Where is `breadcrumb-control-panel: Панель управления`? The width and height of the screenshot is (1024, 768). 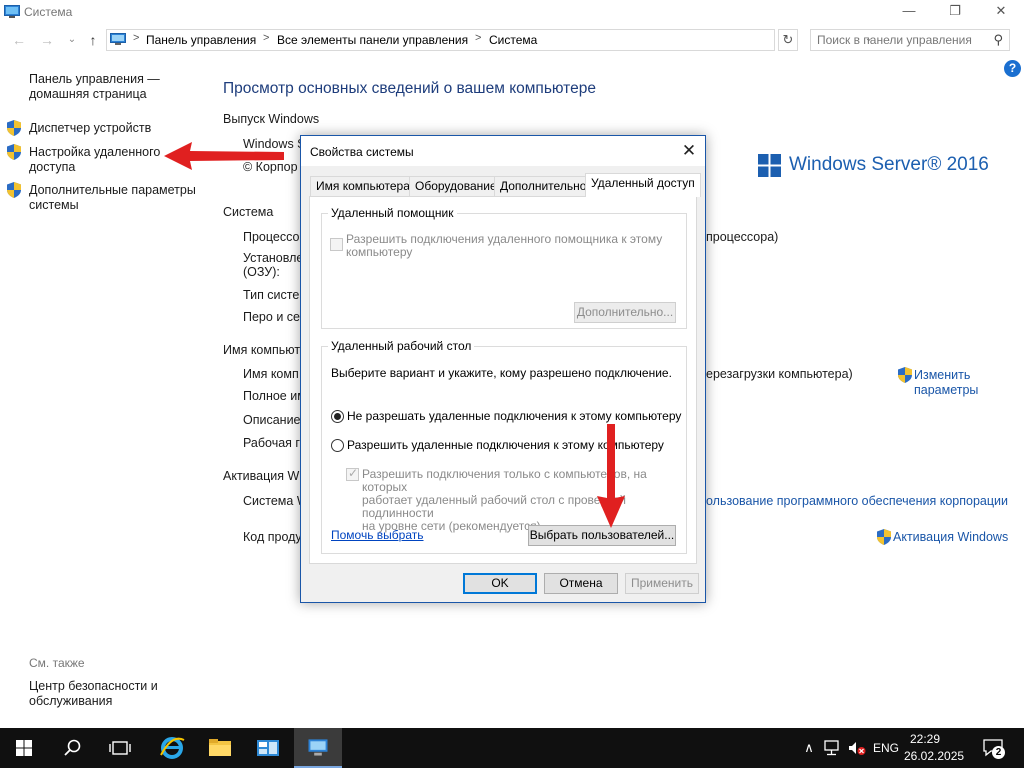 breadcrumb-control-panel: Панель управления is located at coordinates (201, 40).